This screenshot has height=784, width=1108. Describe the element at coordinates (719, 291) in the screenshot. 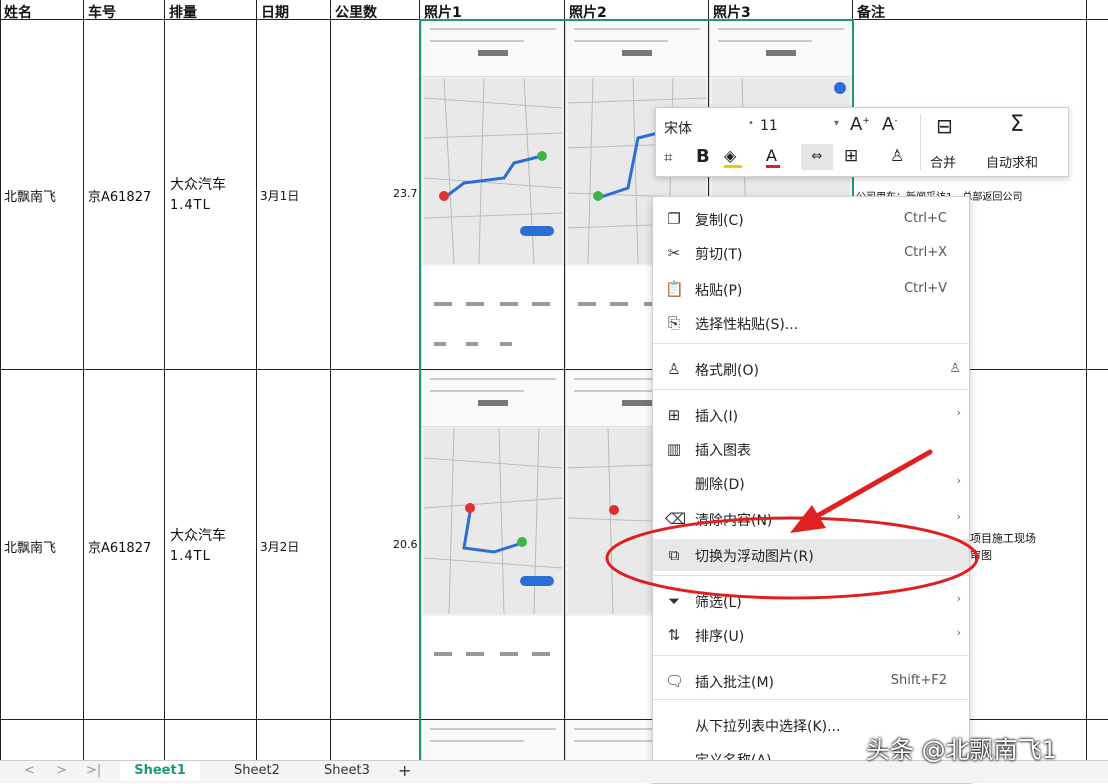

I see `menu-item-label: 粘贴(P)` at that location.